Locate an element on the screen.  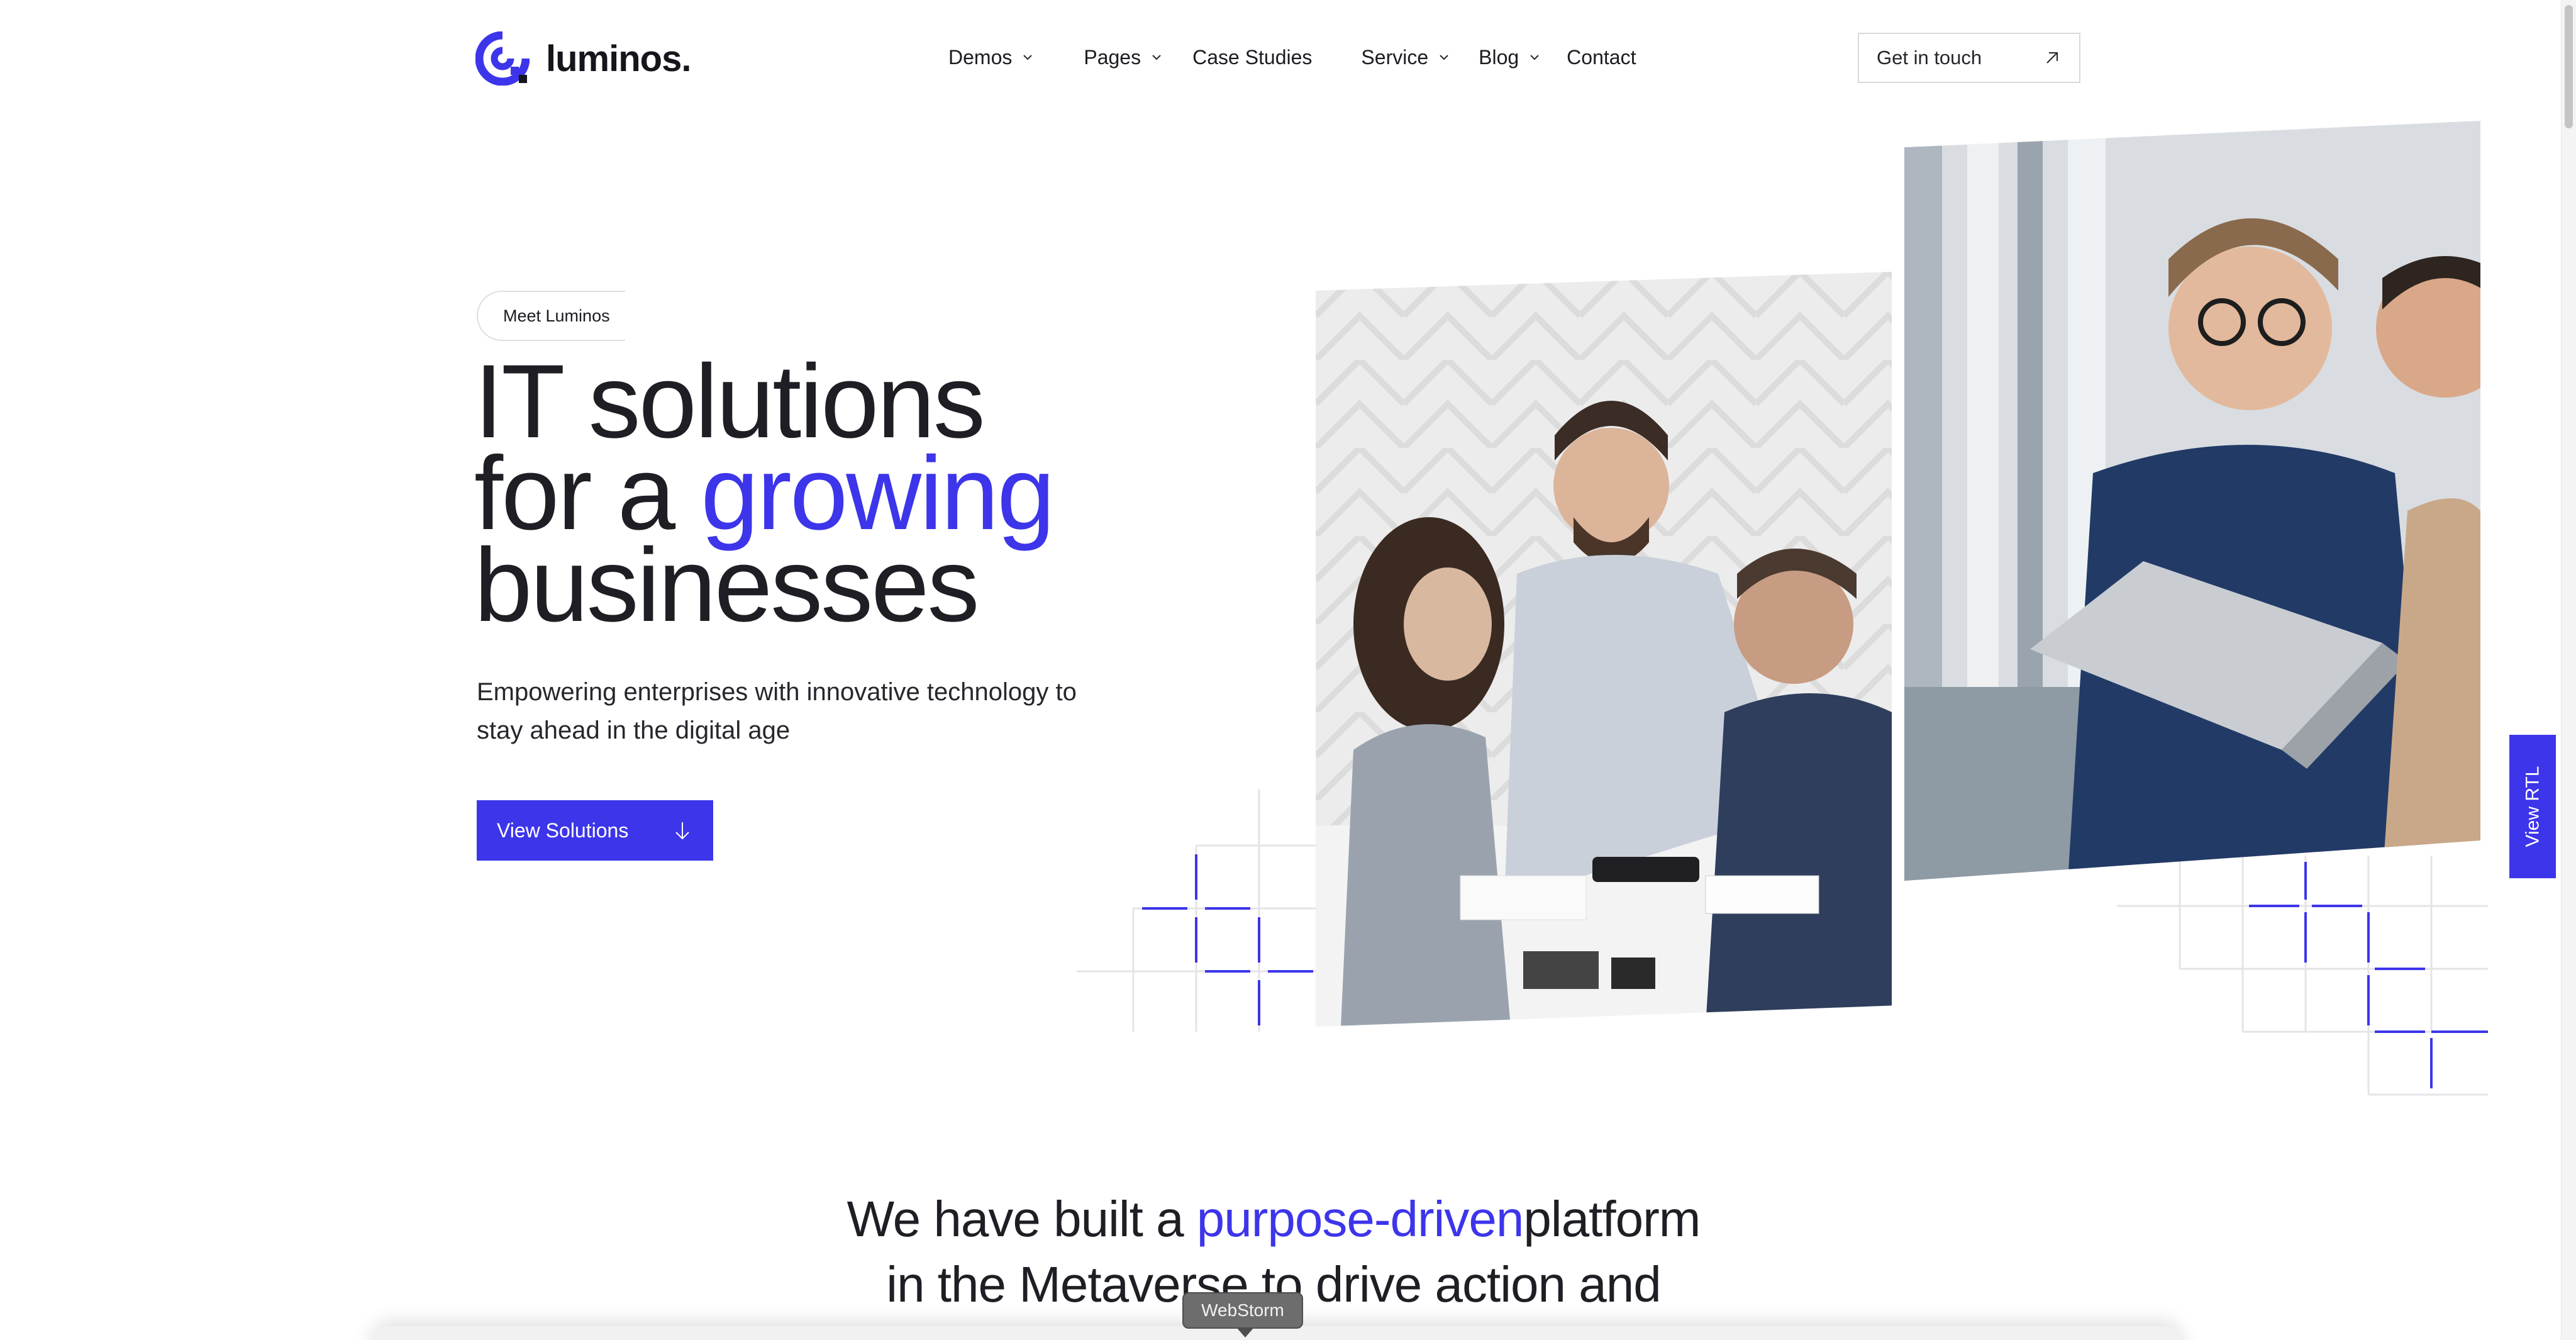
eyebrow-badge: Meet Luminos is located at coordinates (551, 316).